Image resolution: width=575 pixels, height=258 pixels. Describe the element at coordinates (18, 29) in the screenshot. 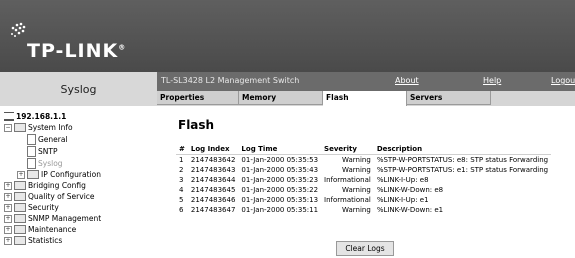

I see `tp-link-logo-icon` at that location.